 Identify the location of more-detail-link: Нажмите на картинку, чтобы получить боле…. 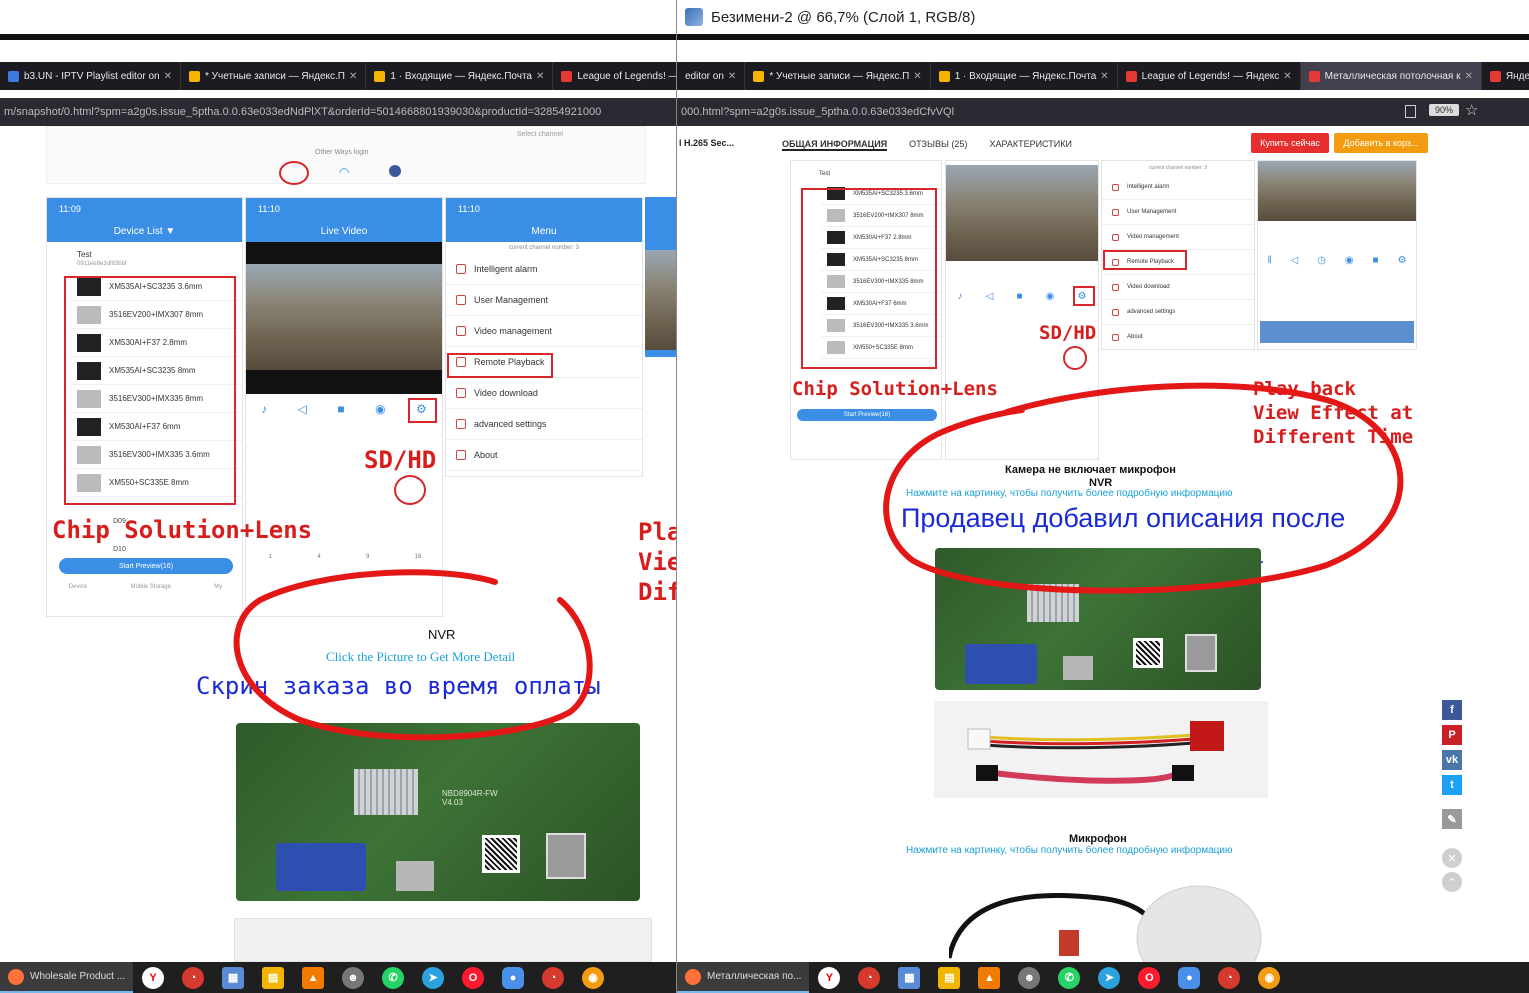
(1069, 493).